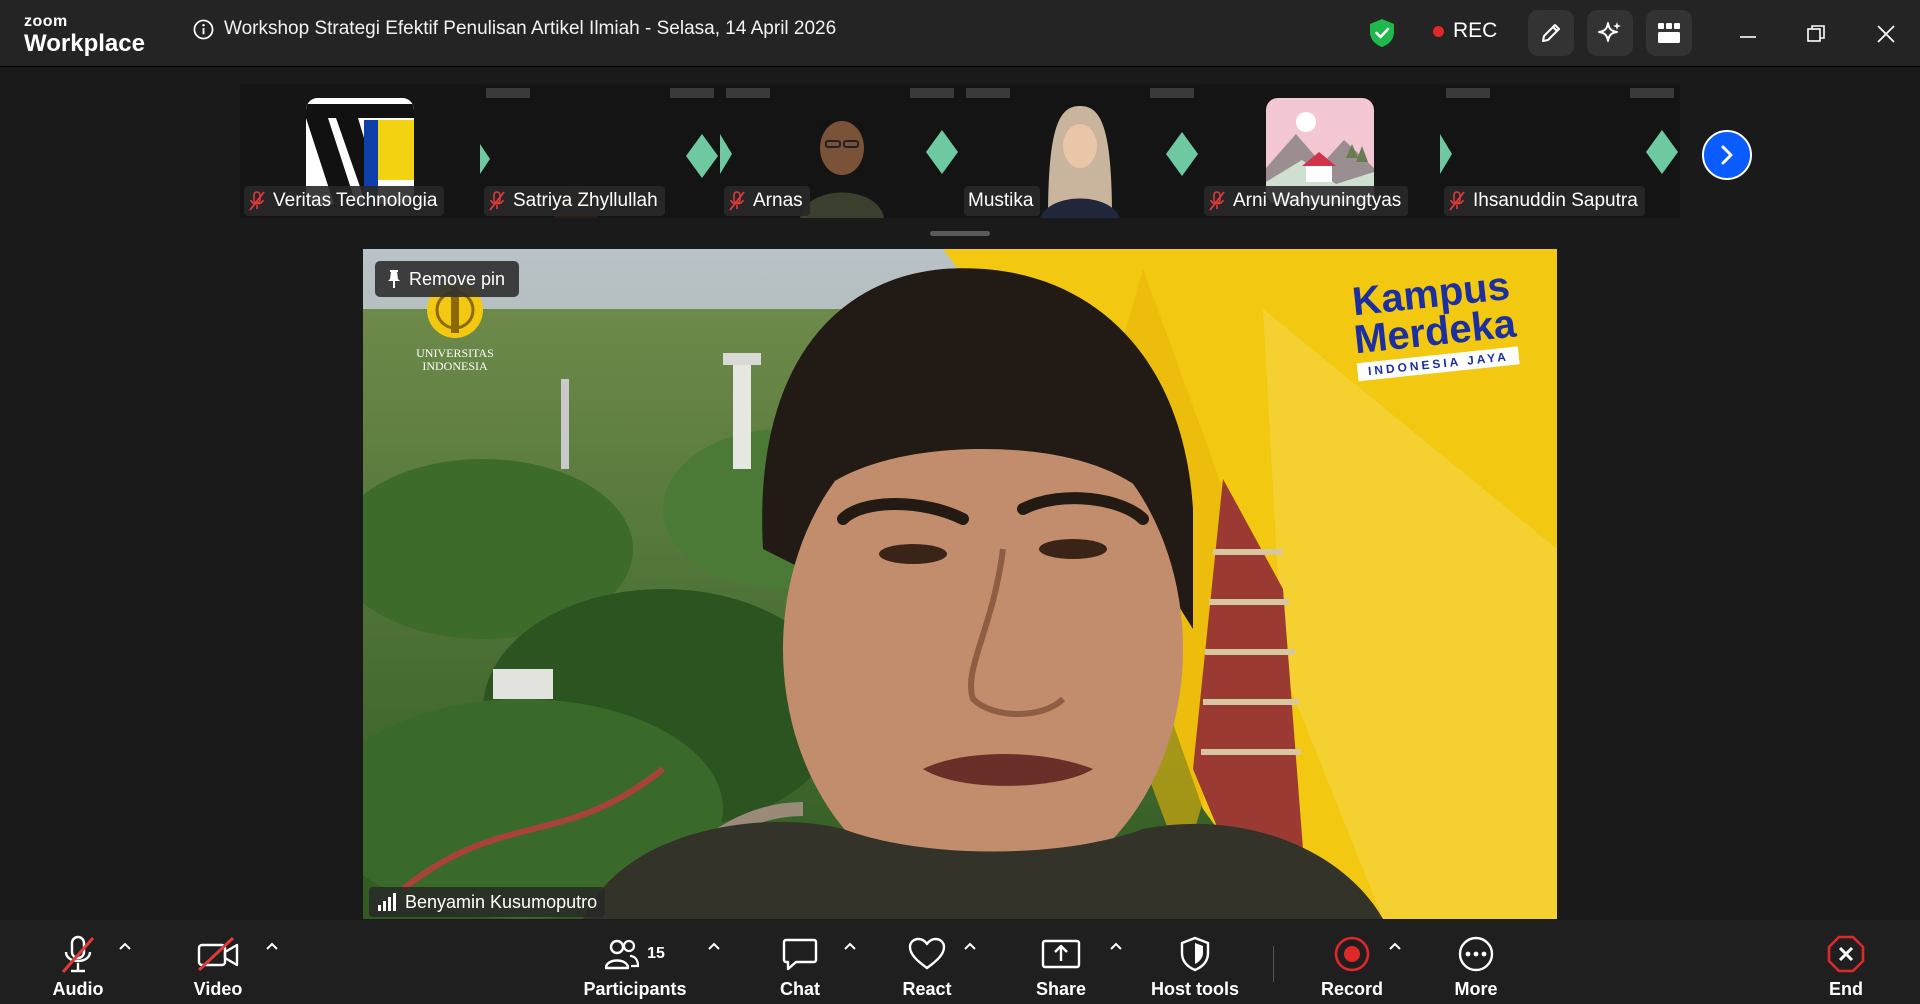 The width and height of the screenshot is (1920, 1004). I want to click on grid-view-icon, so click(1669, 33).